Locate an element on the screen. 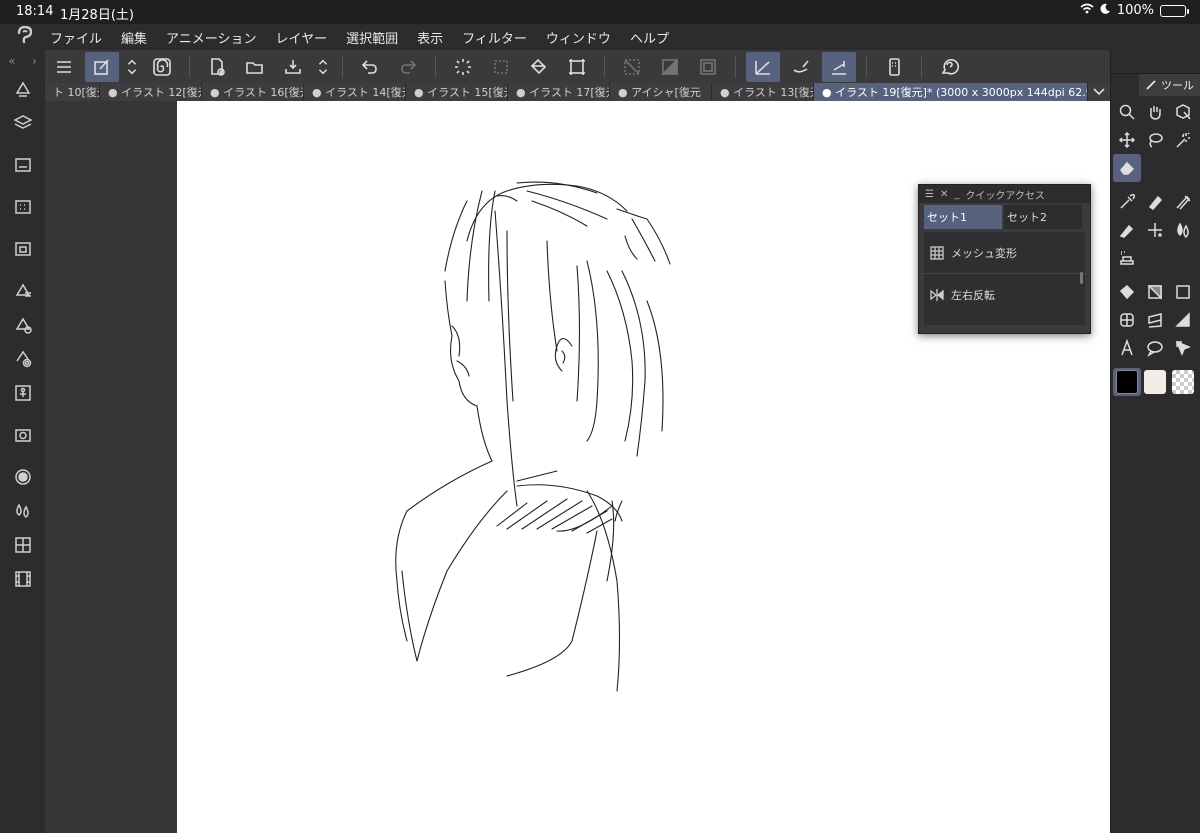  clear-selection-icon is located at coordinates (501, 67).